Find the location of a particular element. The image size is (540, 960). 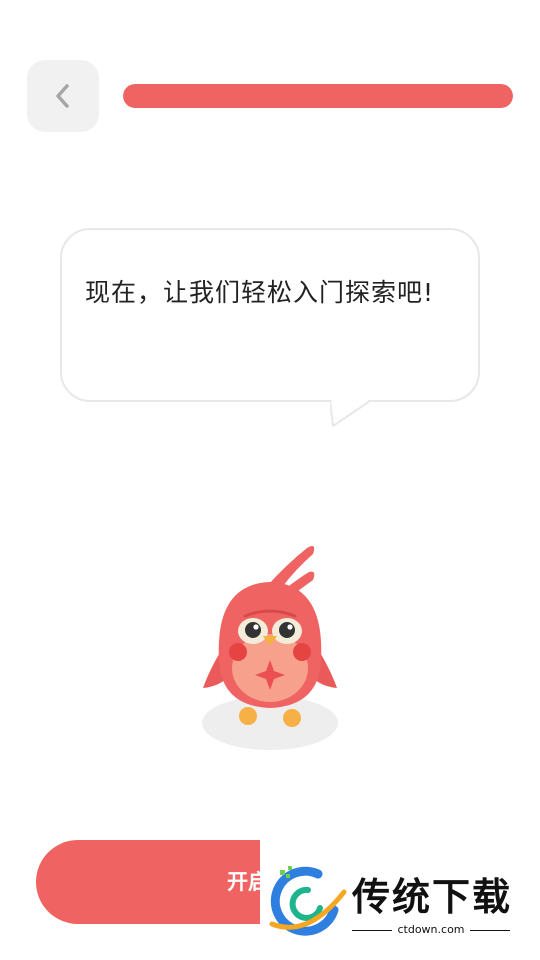

back-button is located at coordinates (63, 96).